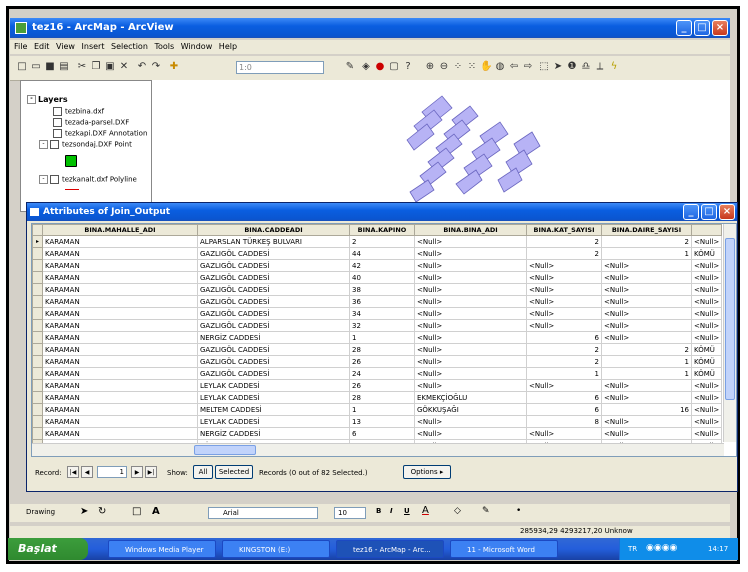 The width and height of the screenshot is (748, 572). What do you see at coordinates (382, 277) in the screenshot?
I see `table-cell: 40` at bounding box center [382, 277].